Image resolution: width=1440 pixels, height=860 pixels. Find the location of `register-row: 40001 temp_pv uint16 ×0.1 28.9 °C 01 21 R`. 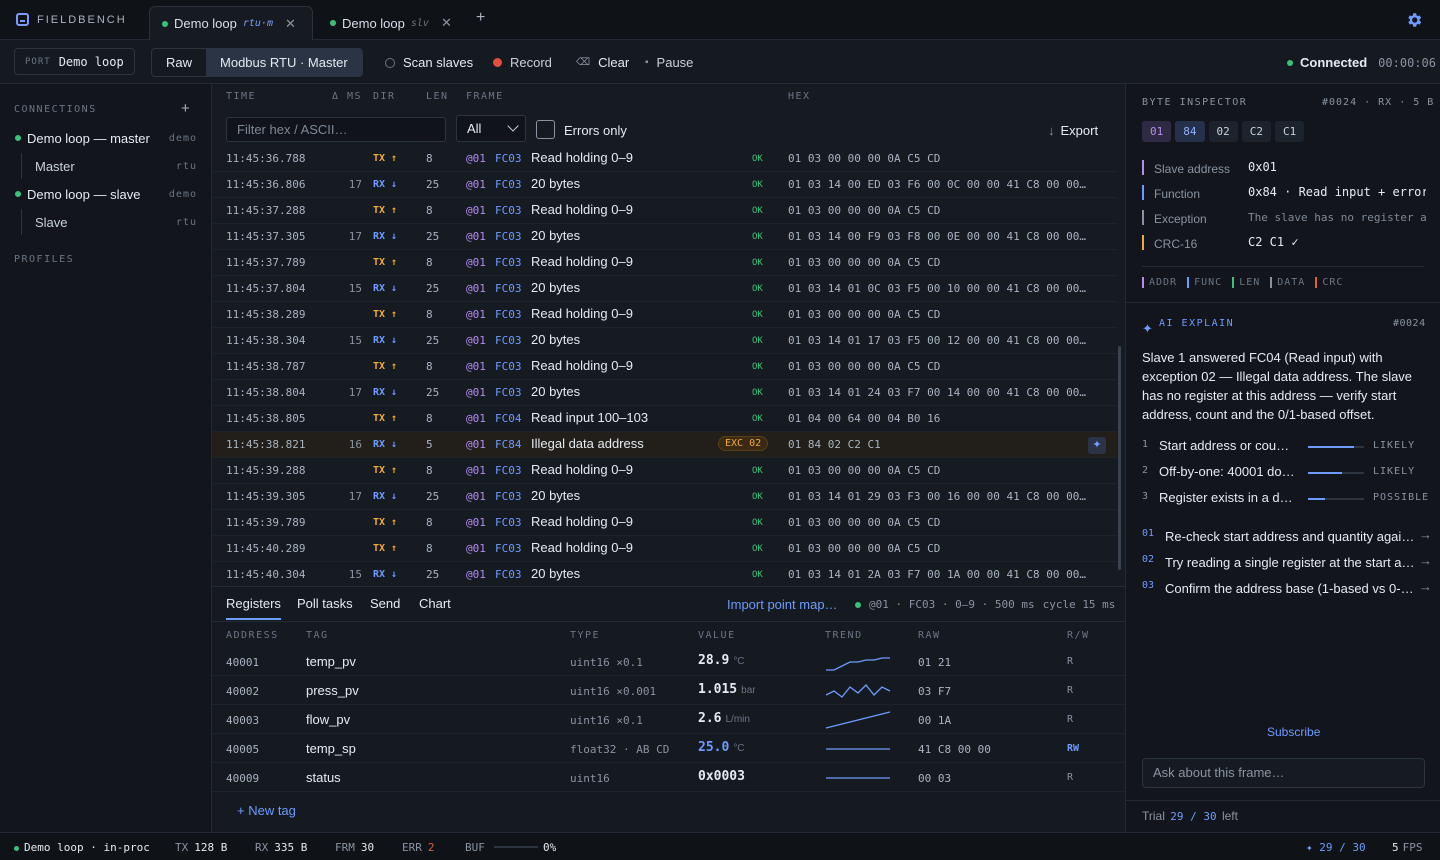

register-row: 40001 temp_pv uint16 ×0.1 28.9 °C 01 21 R is located at coordinates (668, 661).